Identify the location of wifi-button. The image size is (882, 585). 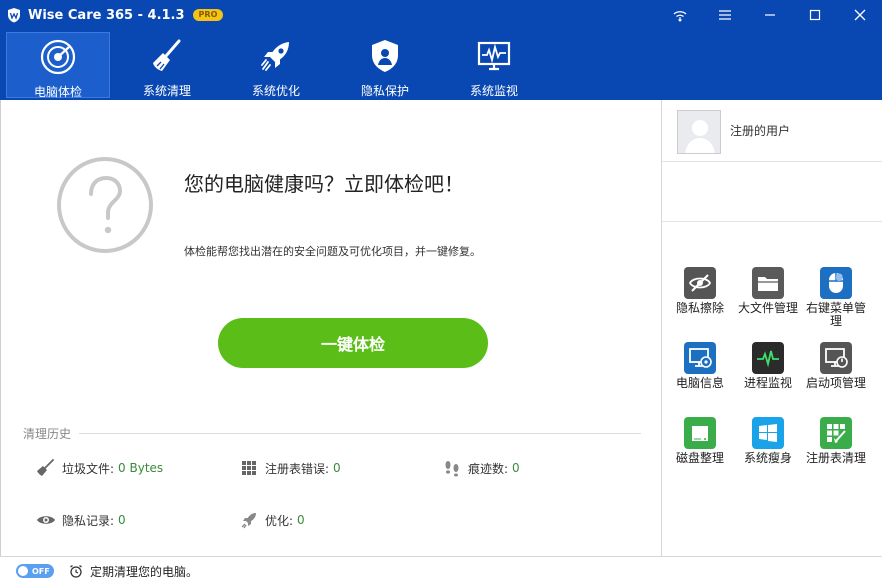
(679, 15).